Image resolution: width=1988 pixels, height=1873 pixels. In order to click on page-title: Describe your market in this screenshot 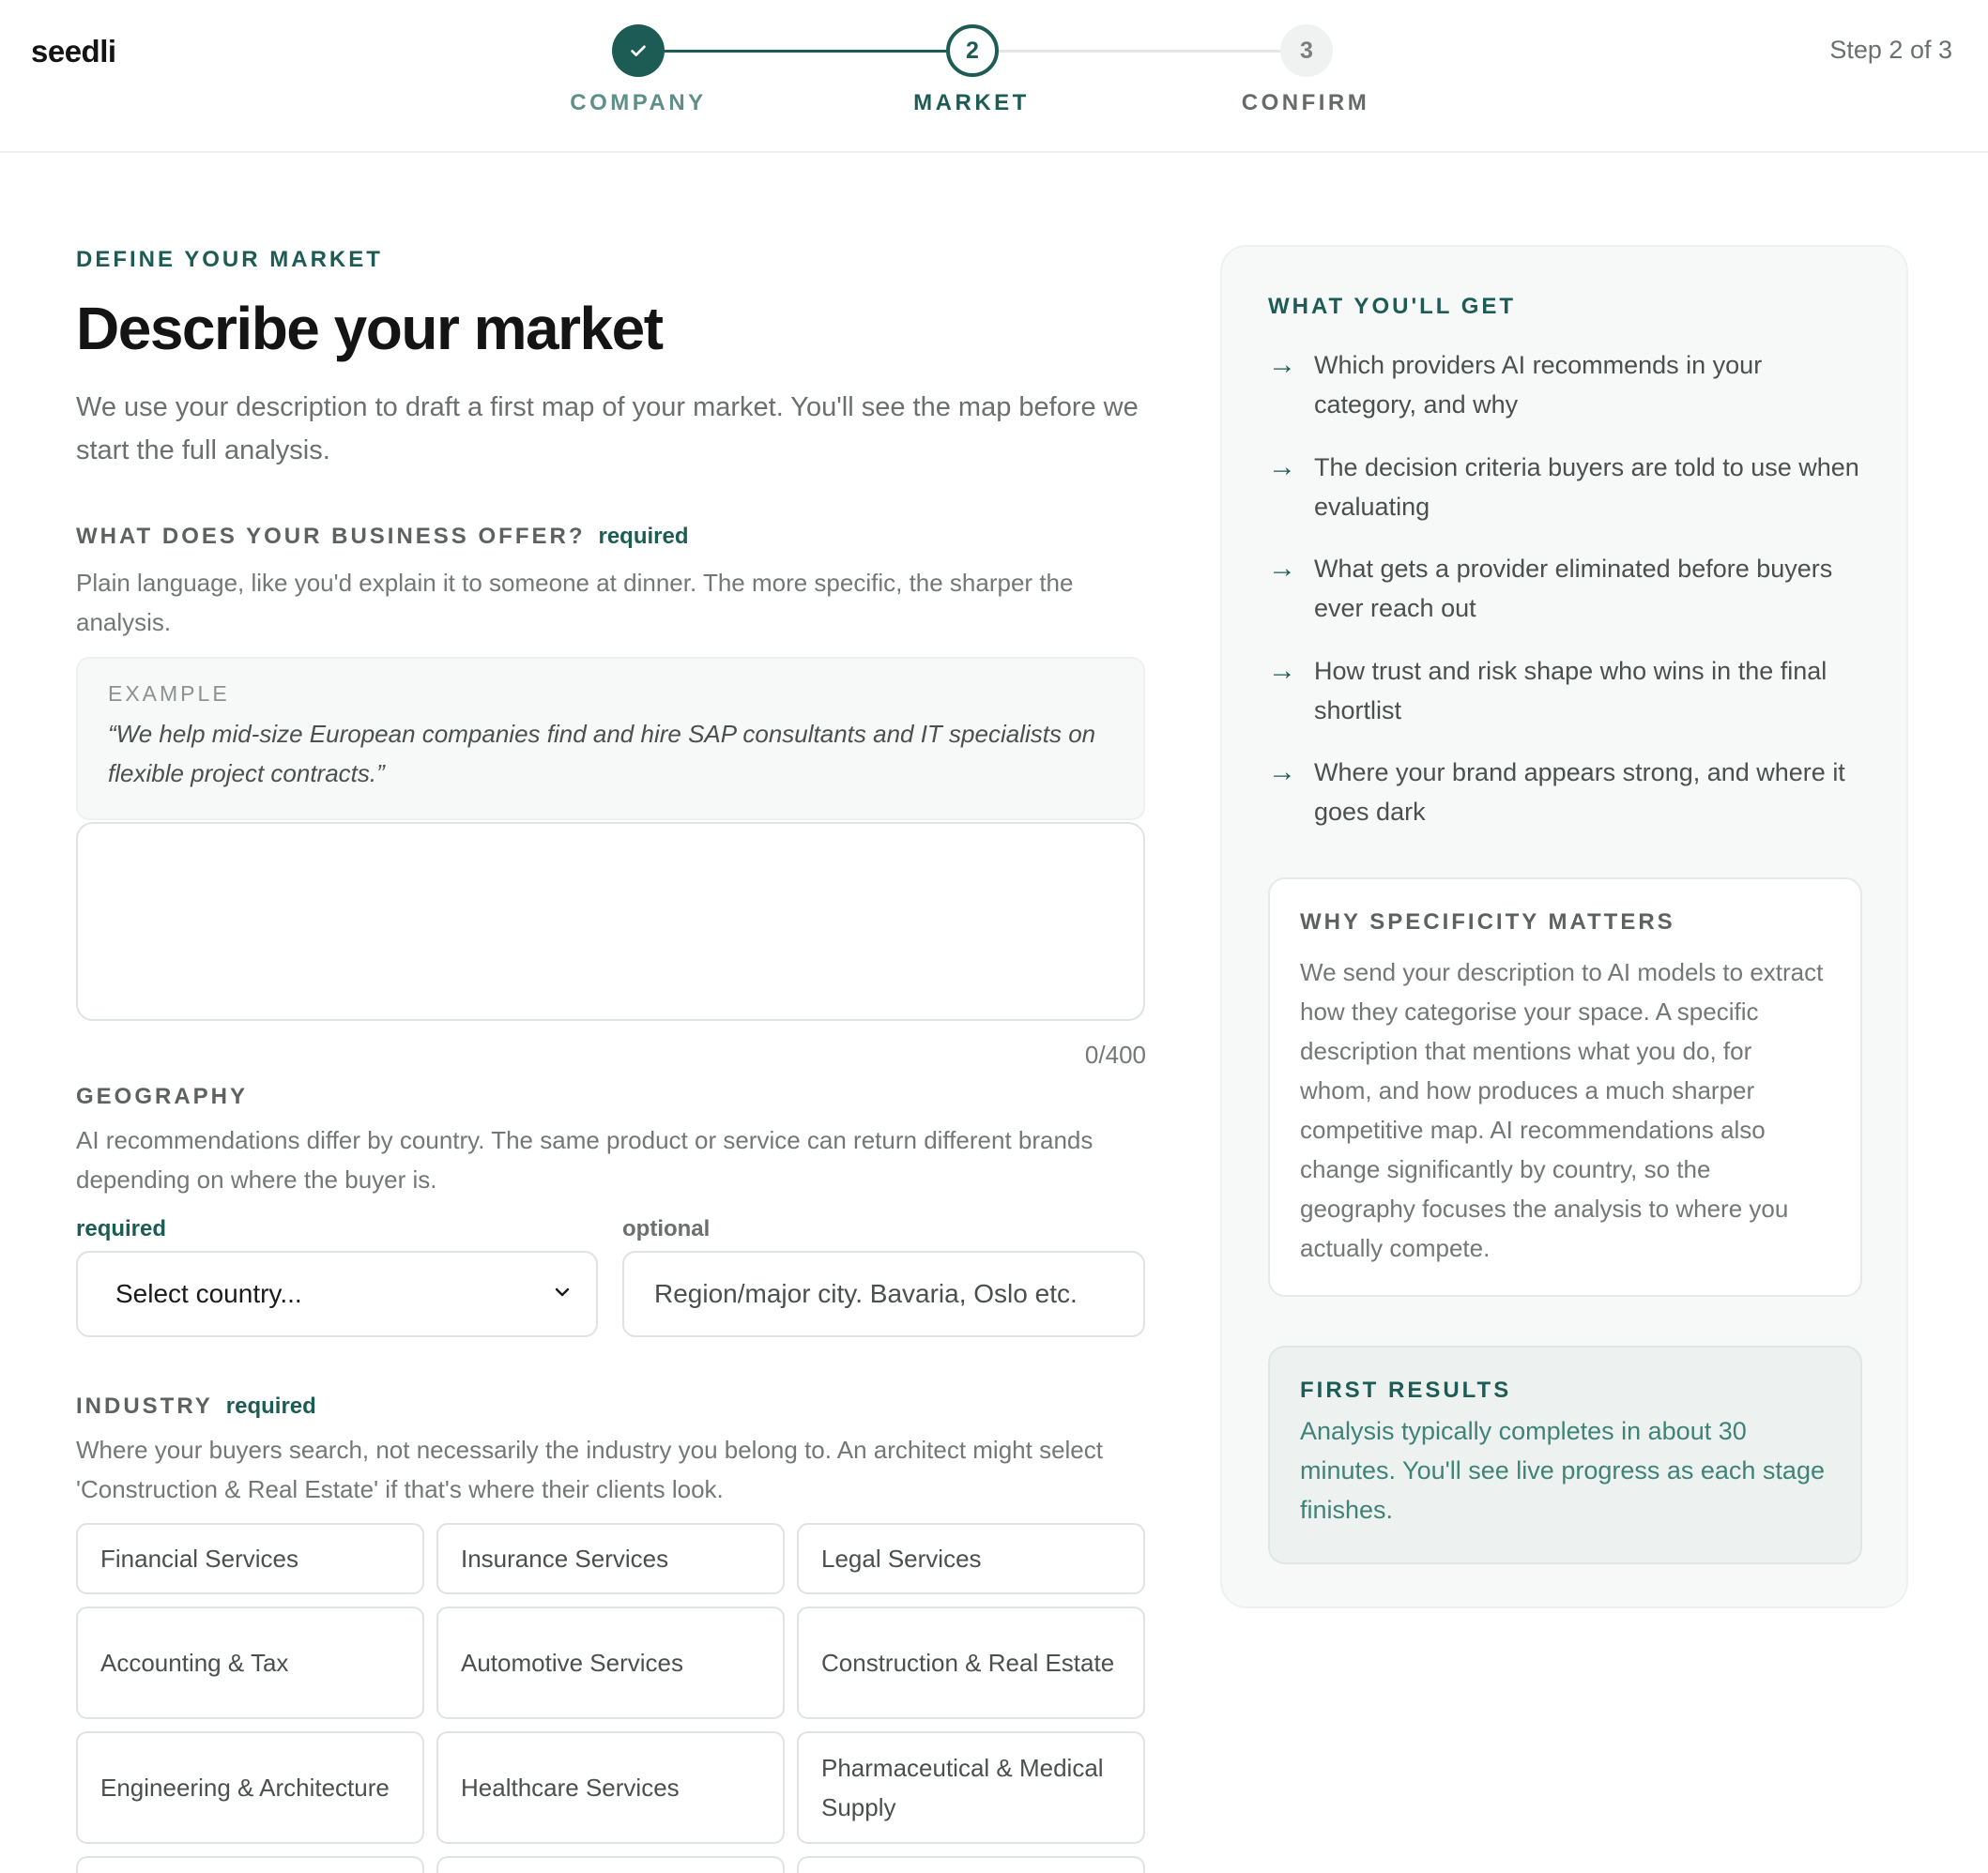, I will do `click(370, 328)`.